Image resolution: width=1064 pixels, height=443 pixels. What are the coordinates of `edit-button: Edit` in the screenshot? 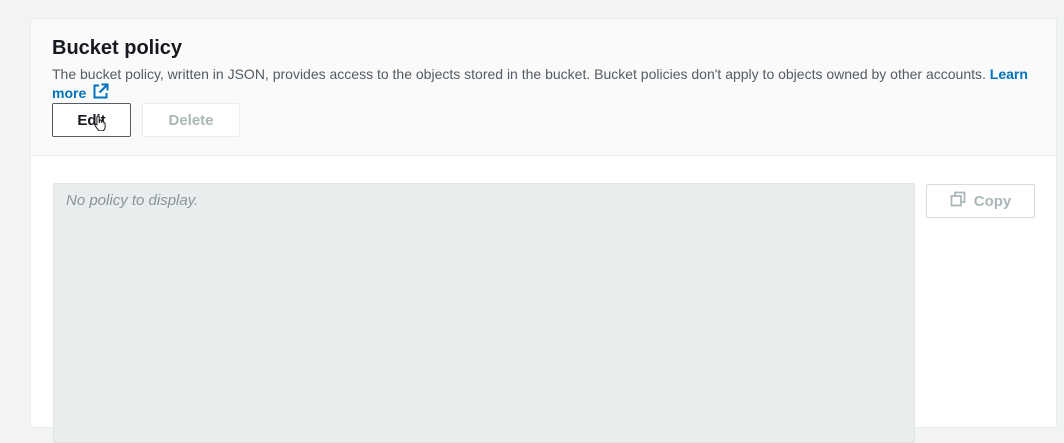 It's located at (91, 120).